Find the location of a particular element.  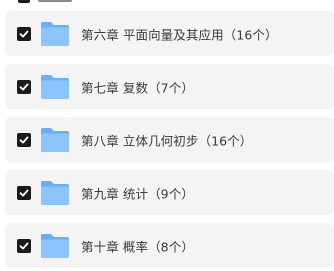

folder-name: 第七章 复数（7个） is located at coordinates (137, 87).